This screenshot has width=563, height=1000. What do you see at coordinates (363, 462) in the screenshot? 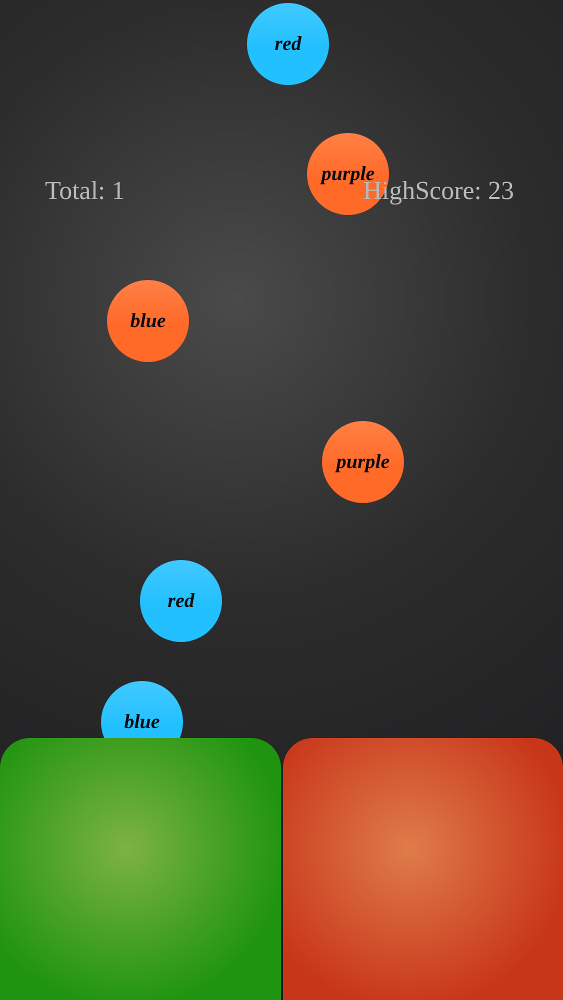
I see `ball-label: purple` at bounding box center [363, 462].